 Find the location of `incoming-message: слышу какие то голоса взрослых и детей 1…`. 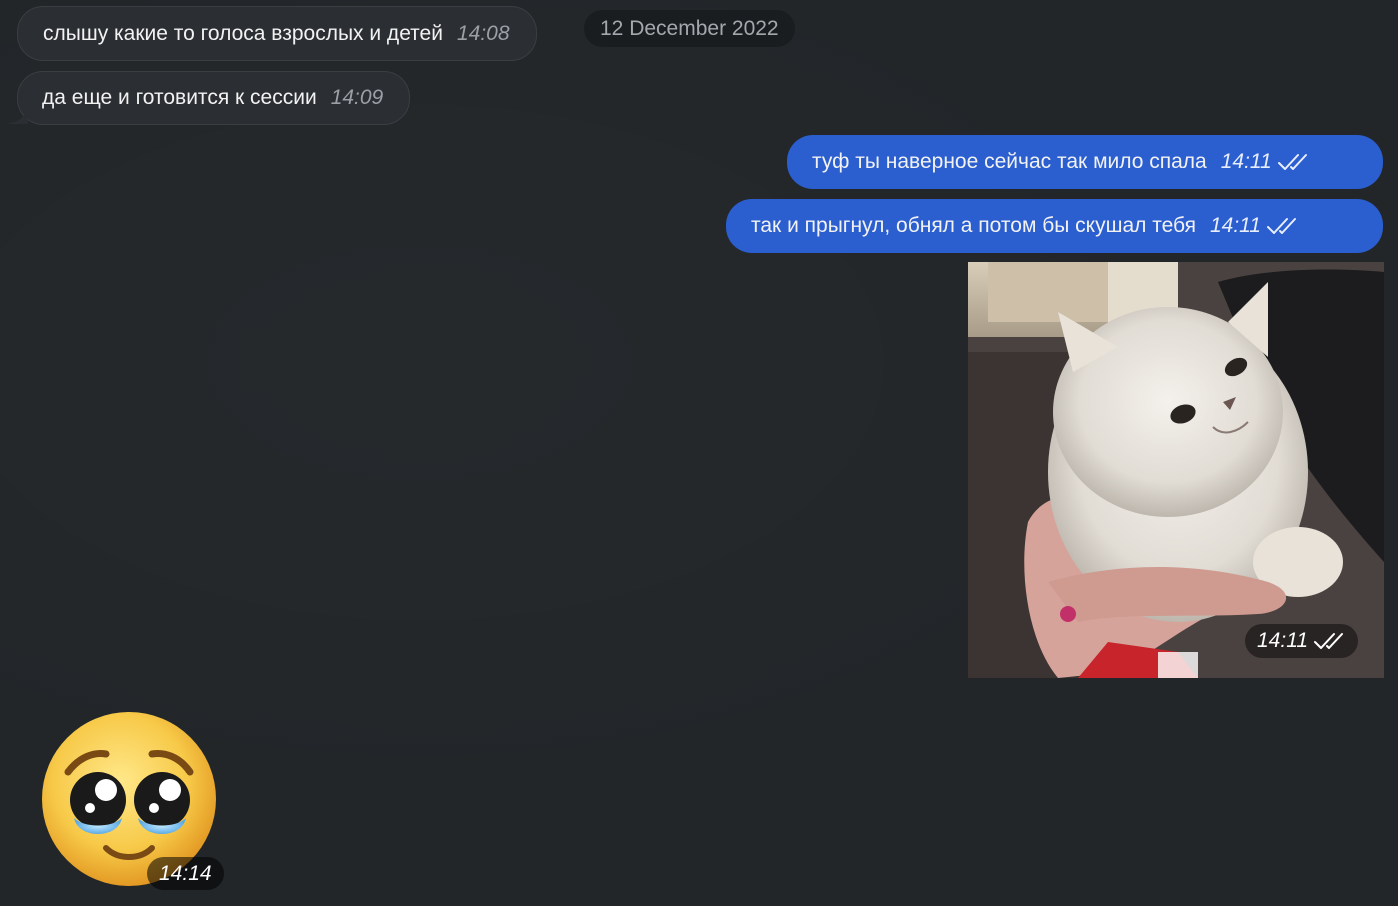

incoming-message: слышу какие то голоса взрослых и детей 1… is located at coordinates (277, 33).